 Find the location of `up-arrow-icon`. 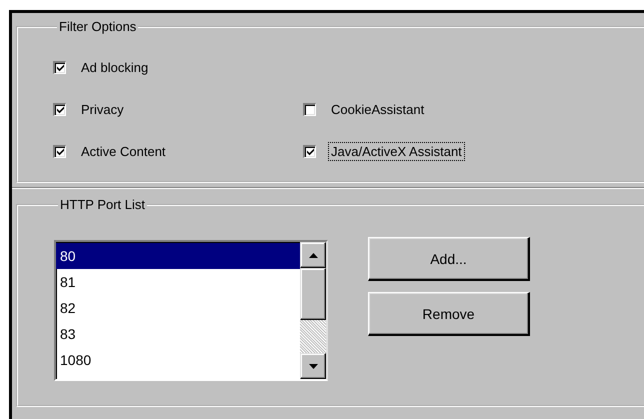

up-arrow-icon is located at coordinates (313, 255).